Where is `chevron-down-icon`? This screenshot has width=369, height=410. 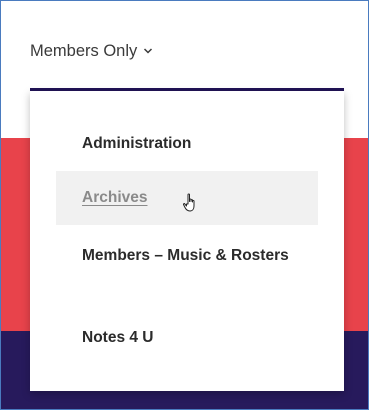 chevron-down-icon is located at coordinates (148, 51).